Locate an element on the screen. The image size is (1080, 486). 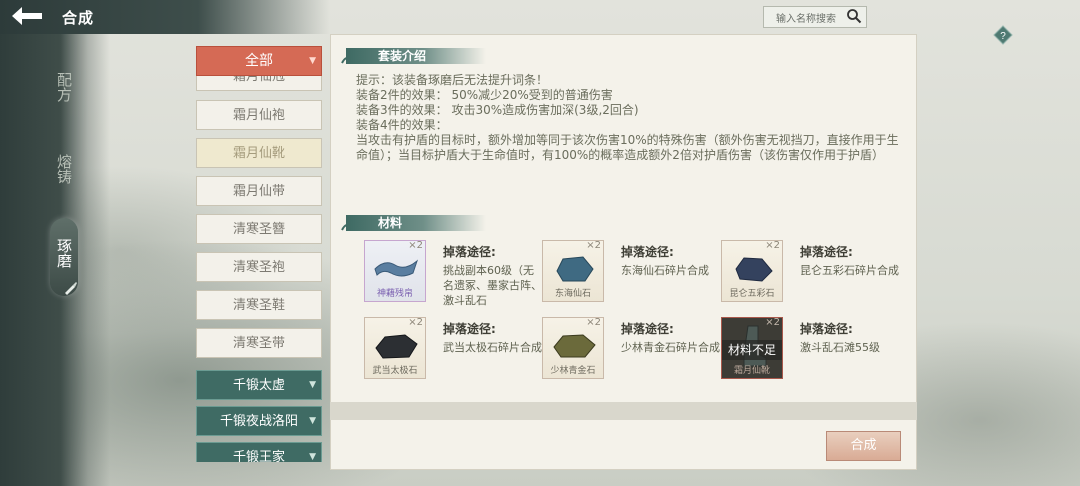
group-label: 千锻夜战洛阳 is located at coordinates (258, 421).